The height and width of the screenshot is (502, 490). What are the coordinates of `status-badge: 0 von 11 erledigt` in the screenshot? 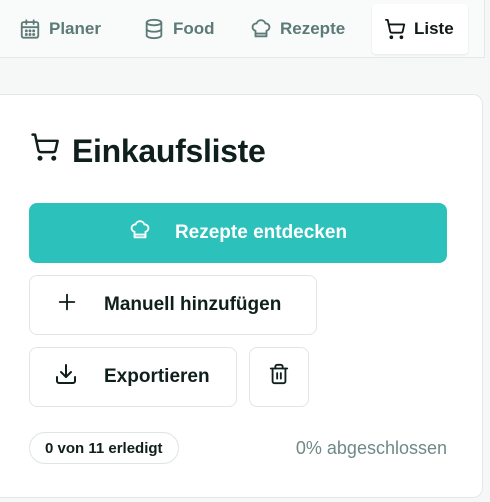 It's located at (104, 448).